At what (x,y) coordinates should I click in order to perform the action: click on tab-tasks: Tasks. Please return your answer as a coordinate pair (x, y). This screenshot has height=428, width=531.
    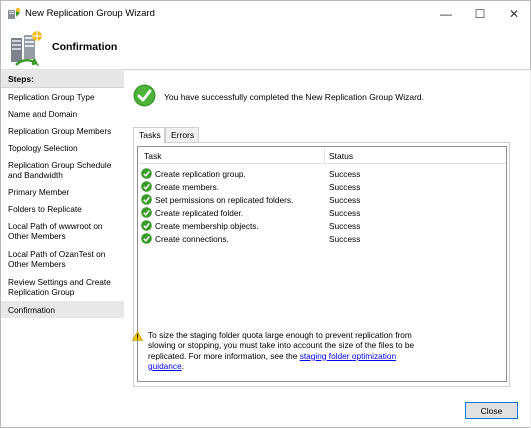
    Looking at the image, I should click on (149, 135).